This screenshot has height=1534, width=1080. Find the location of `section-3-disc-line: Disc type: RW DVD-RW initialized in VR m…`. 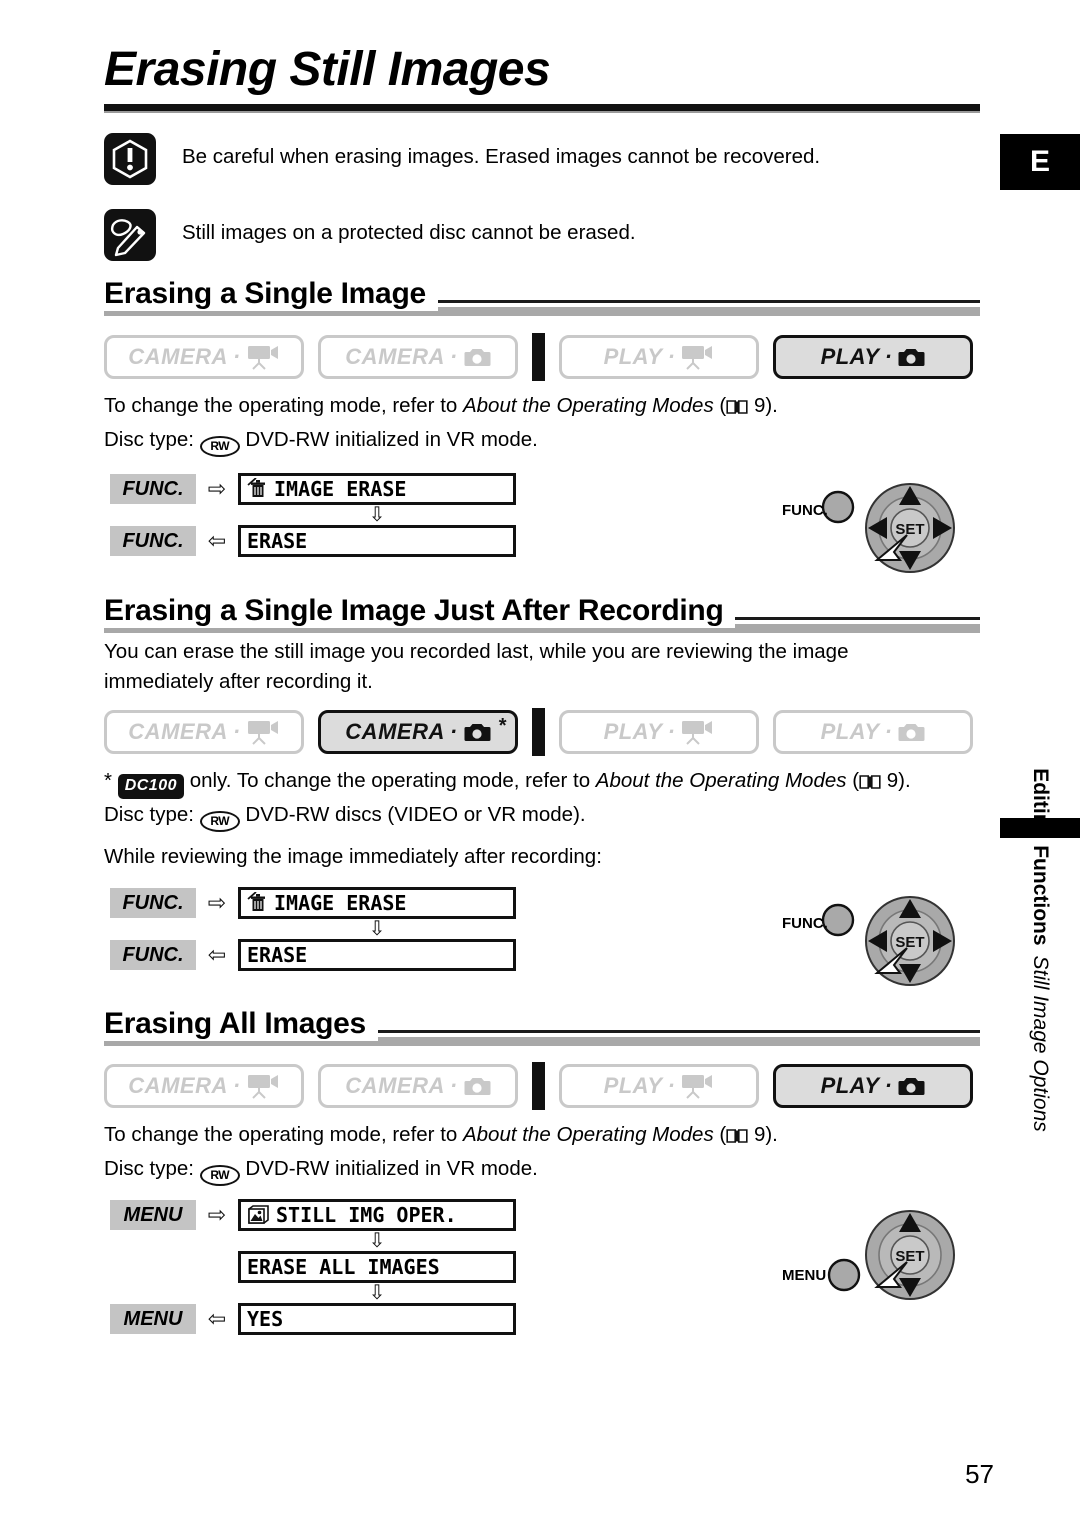

section-3-disc-line: Disc type: RW DVD-RW initialized in VR m… is located at coordinates (321, 1170).